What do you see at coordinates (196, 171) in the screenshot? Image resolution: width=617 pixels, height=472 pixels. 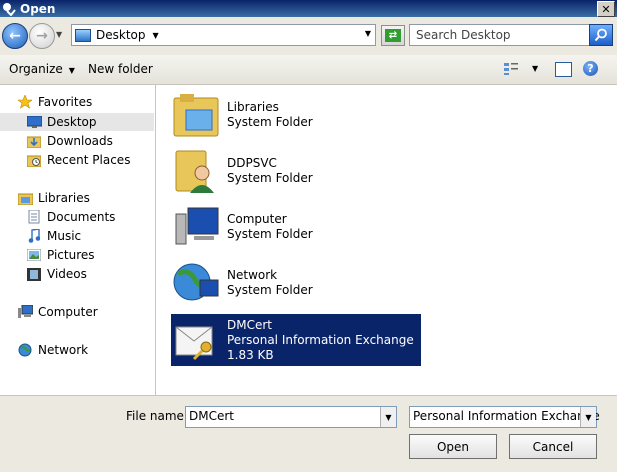 I see `user-folder-icon` at bounding box center [196, 171].